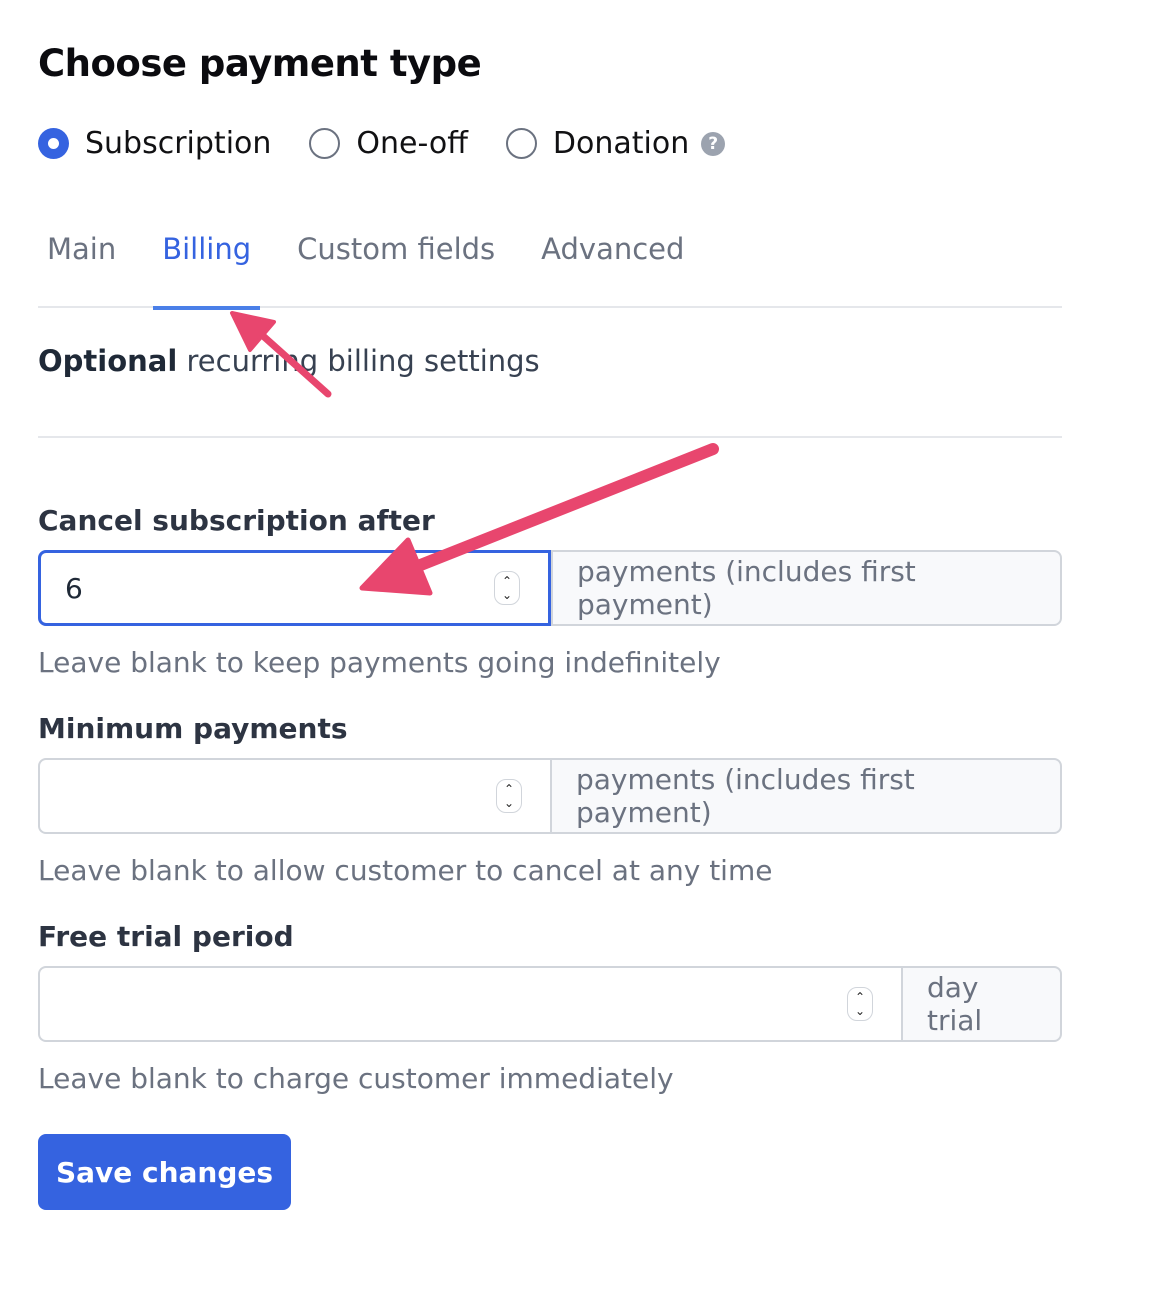 The width and height of the screenshot is (1152, 1302). Describe the element at coordinates (412, 143) in the screenshot. I see `radio-label-one-off: One-off` at that location.